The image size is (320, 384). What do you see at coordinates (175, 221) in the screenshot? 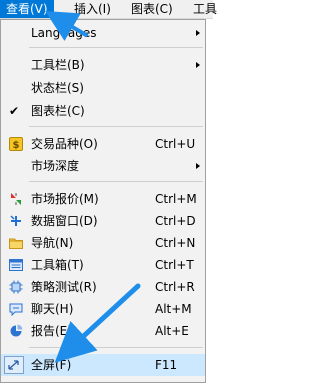
I see `shortcut-label: Ctrl+D` at bounding box center [175, 221].